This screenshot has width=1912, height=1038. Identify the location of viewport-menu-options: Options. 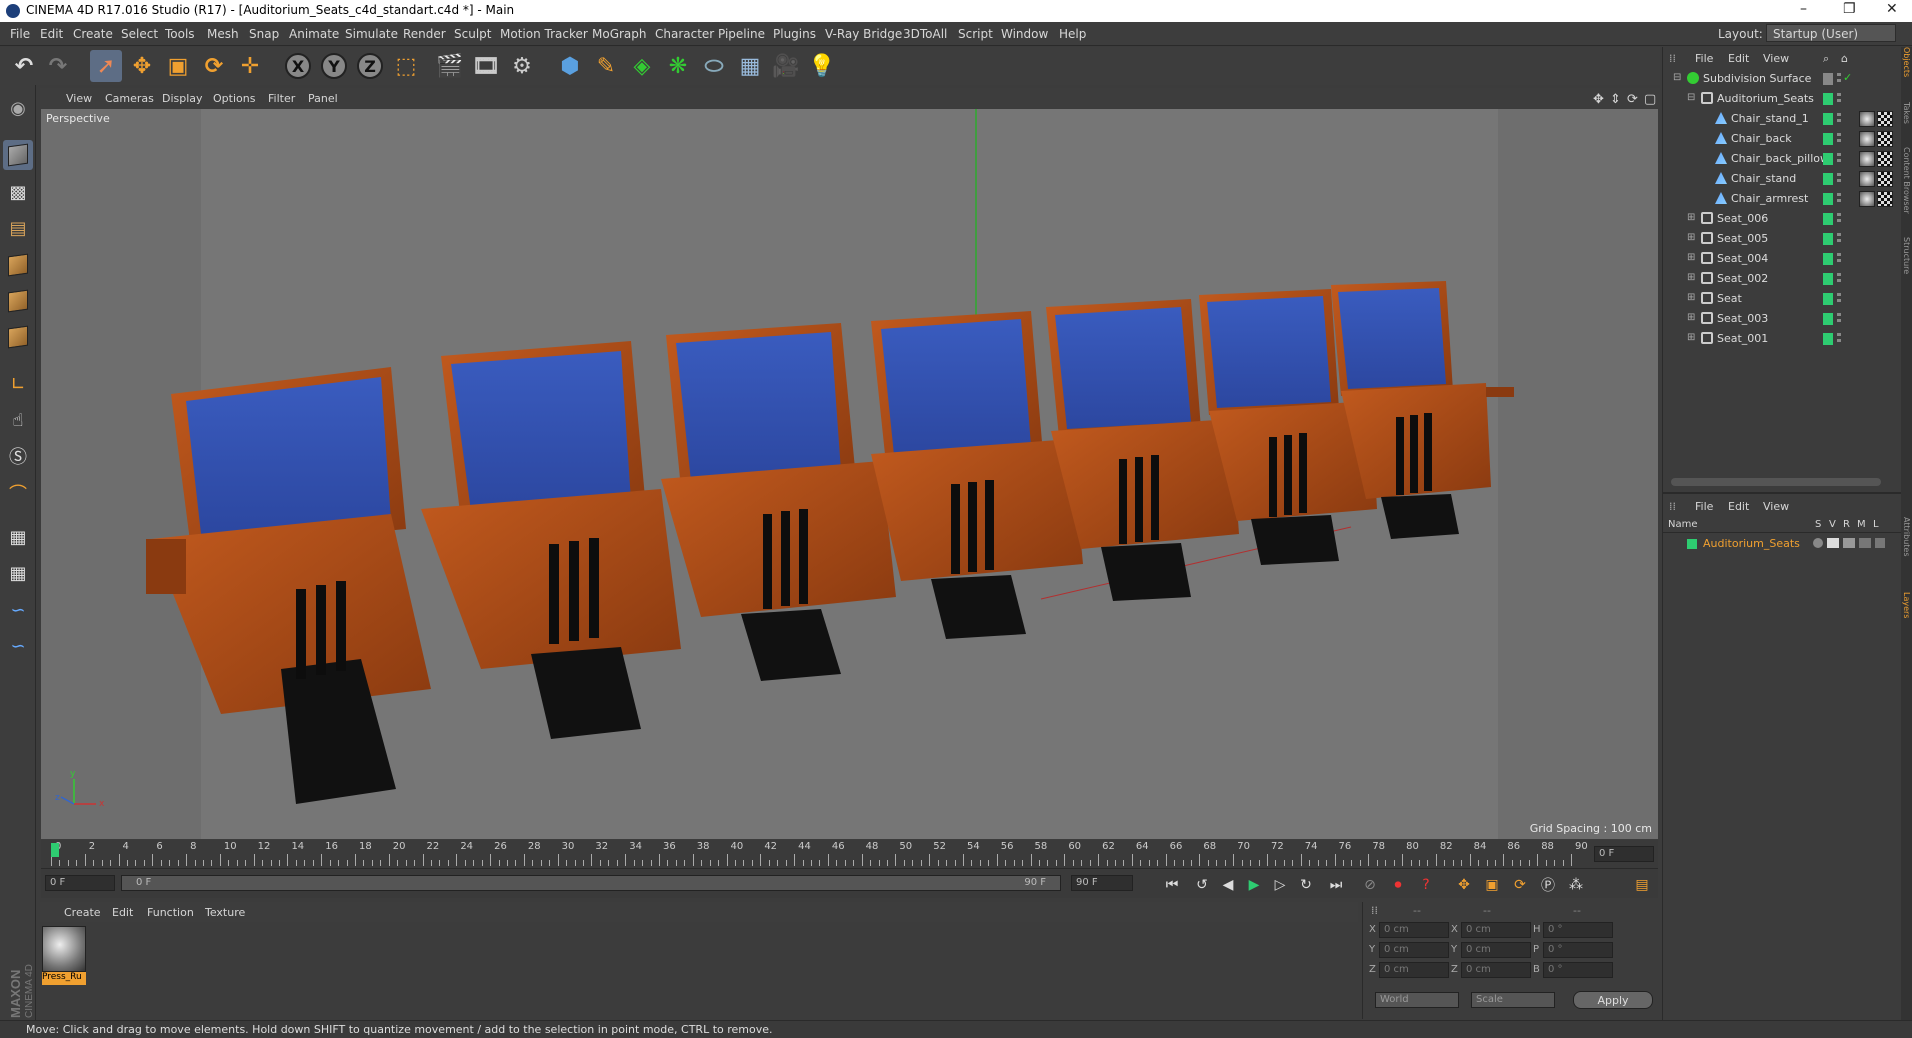
(234, 98).